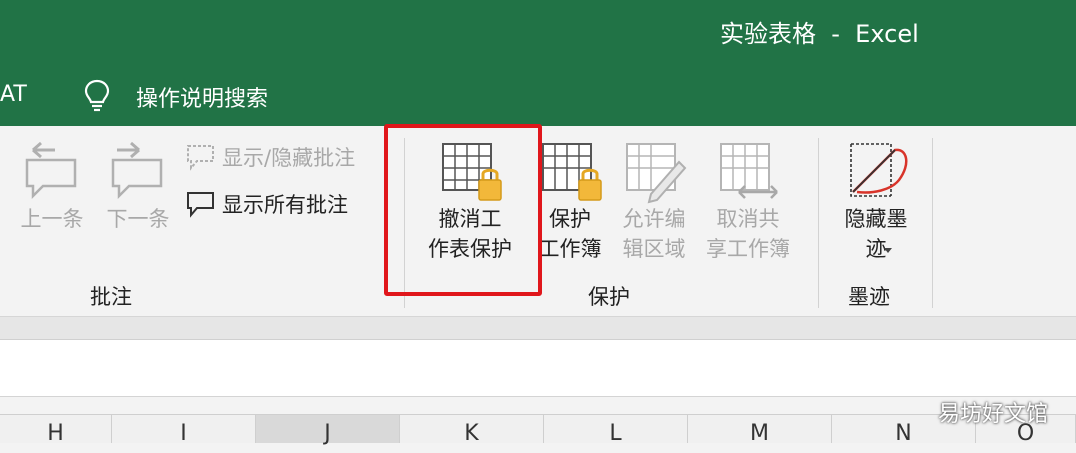  I want to click on protect-workbook-label: 保护 工作簿, so click(570, 234).